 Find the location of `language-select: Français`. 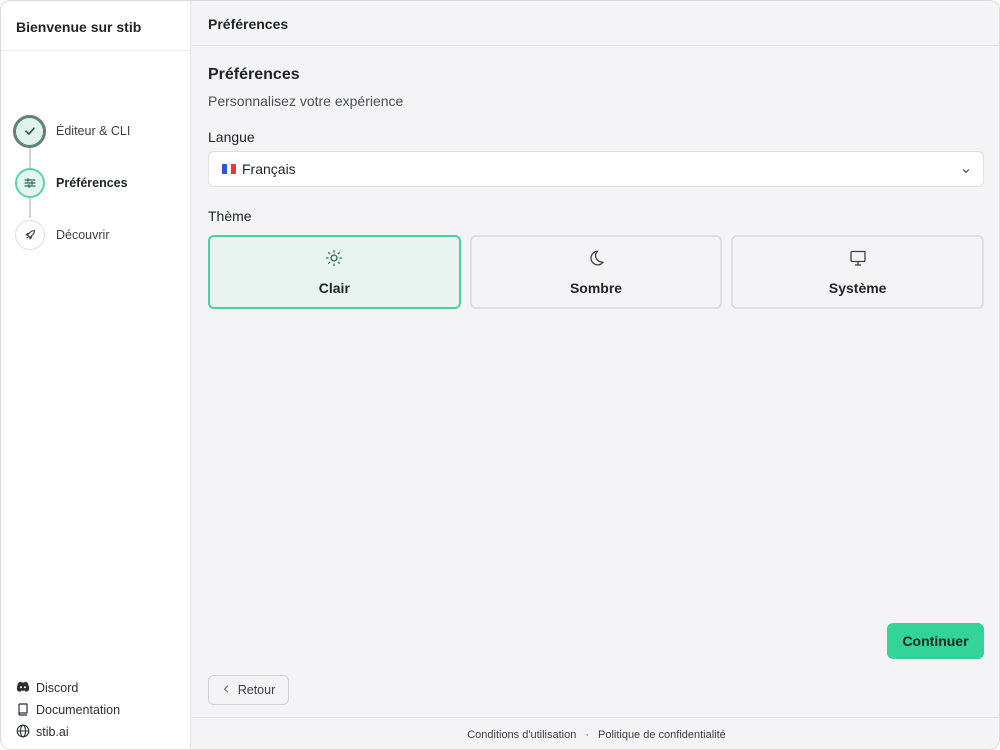

language-select: Français is located at coordinates (596, 169).